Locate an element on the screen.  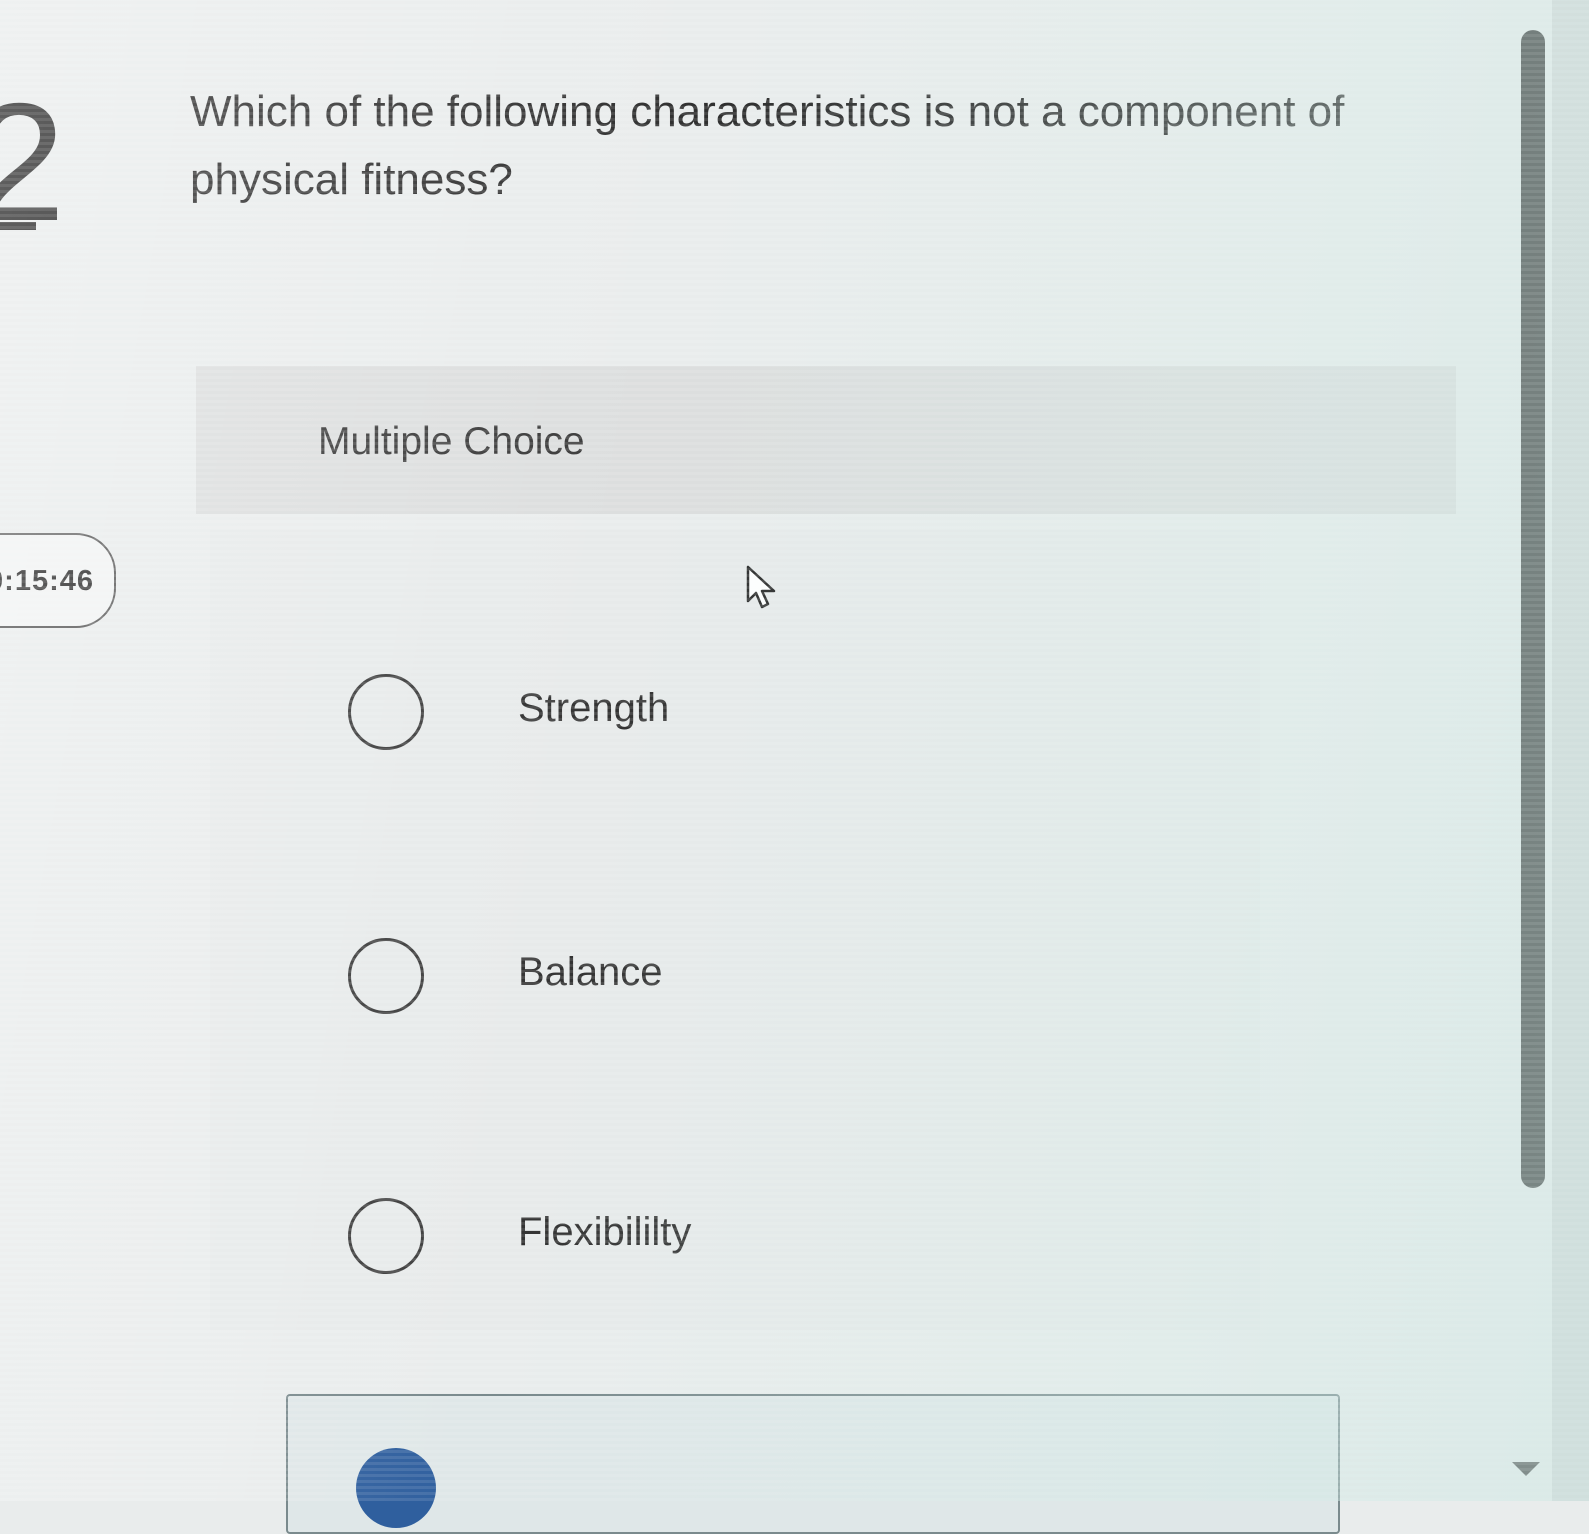
answer-option-label: Balance is located at coordinates (590, 972).